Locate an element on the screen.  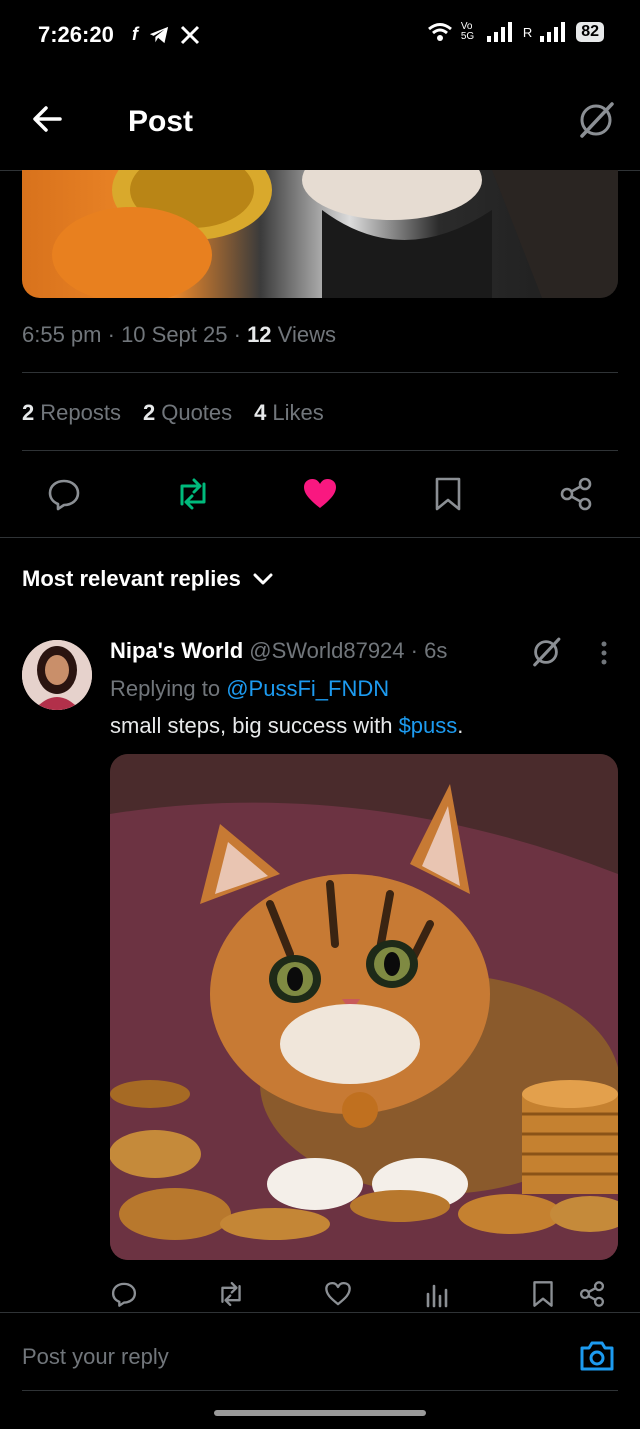
page-title: Post is located at coordinates (161, 121).